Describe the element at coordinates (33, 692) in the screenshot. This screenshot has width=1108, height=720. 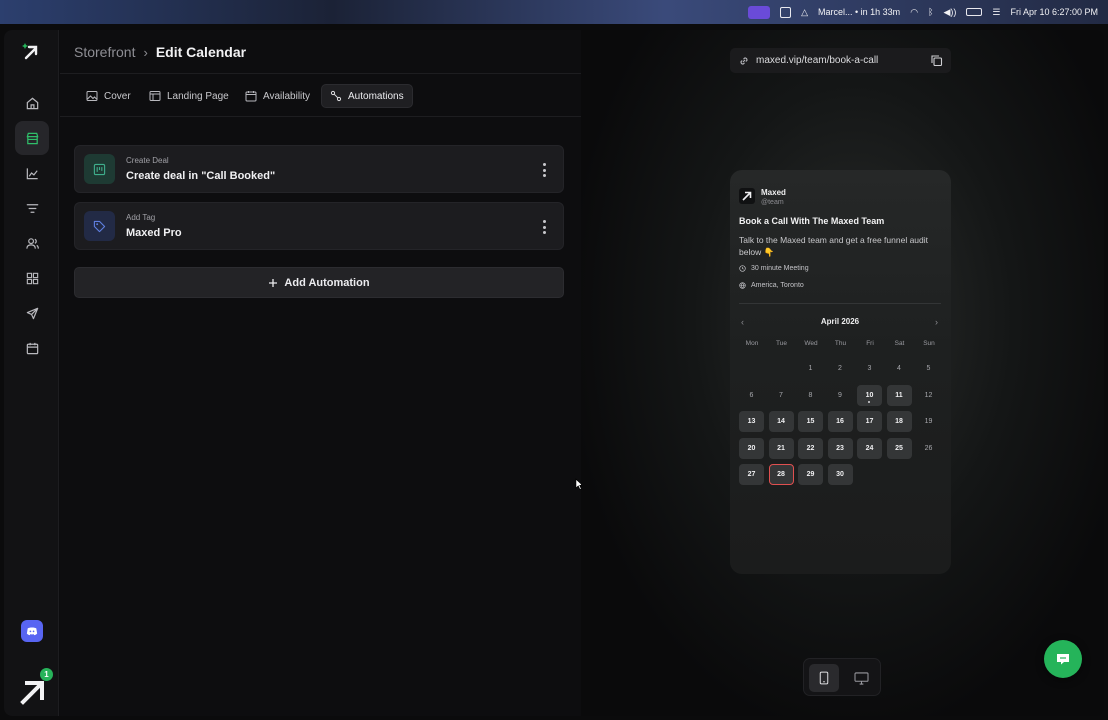
I see `workspace-logo-icon` at that location.